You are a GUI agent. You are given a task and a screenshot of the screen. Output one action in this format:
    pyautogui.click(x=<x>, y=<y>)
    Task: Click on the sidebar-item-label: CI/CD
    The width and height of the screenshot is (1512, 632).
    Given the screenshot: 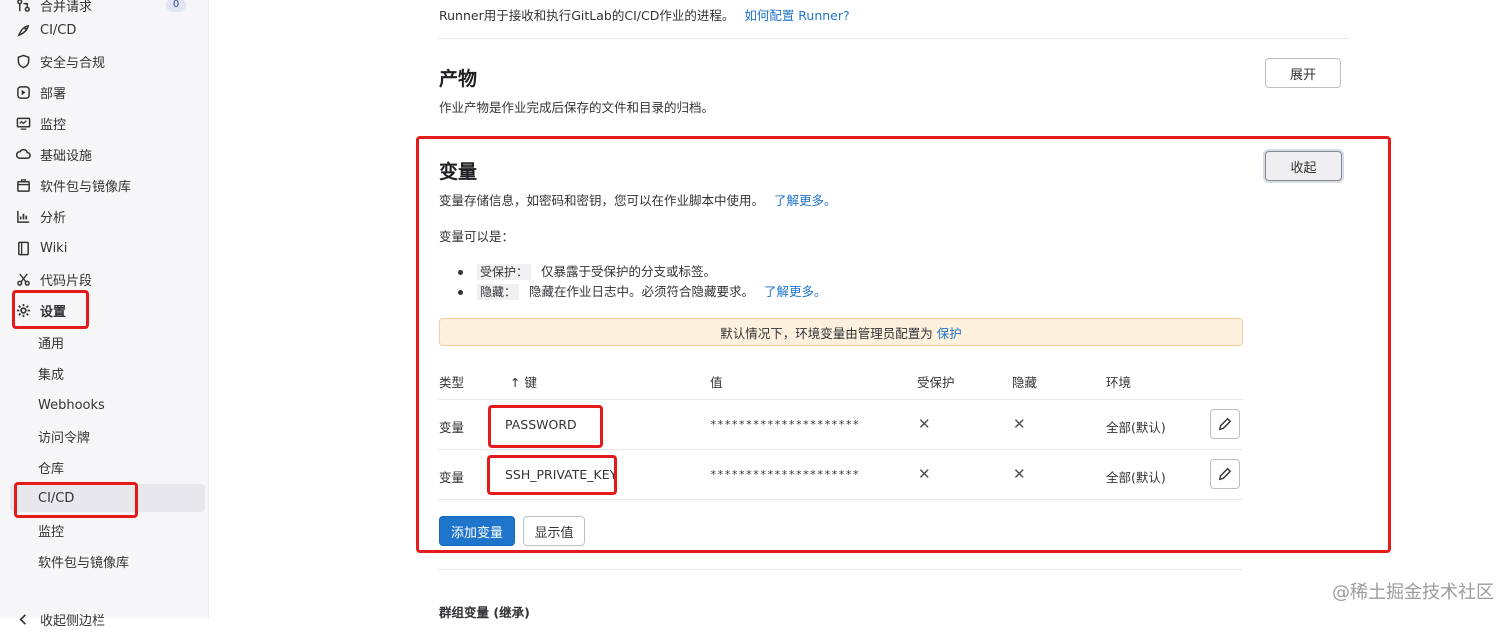 What is the action you would take?
    pyautogui.click(x=58, y=30)
    